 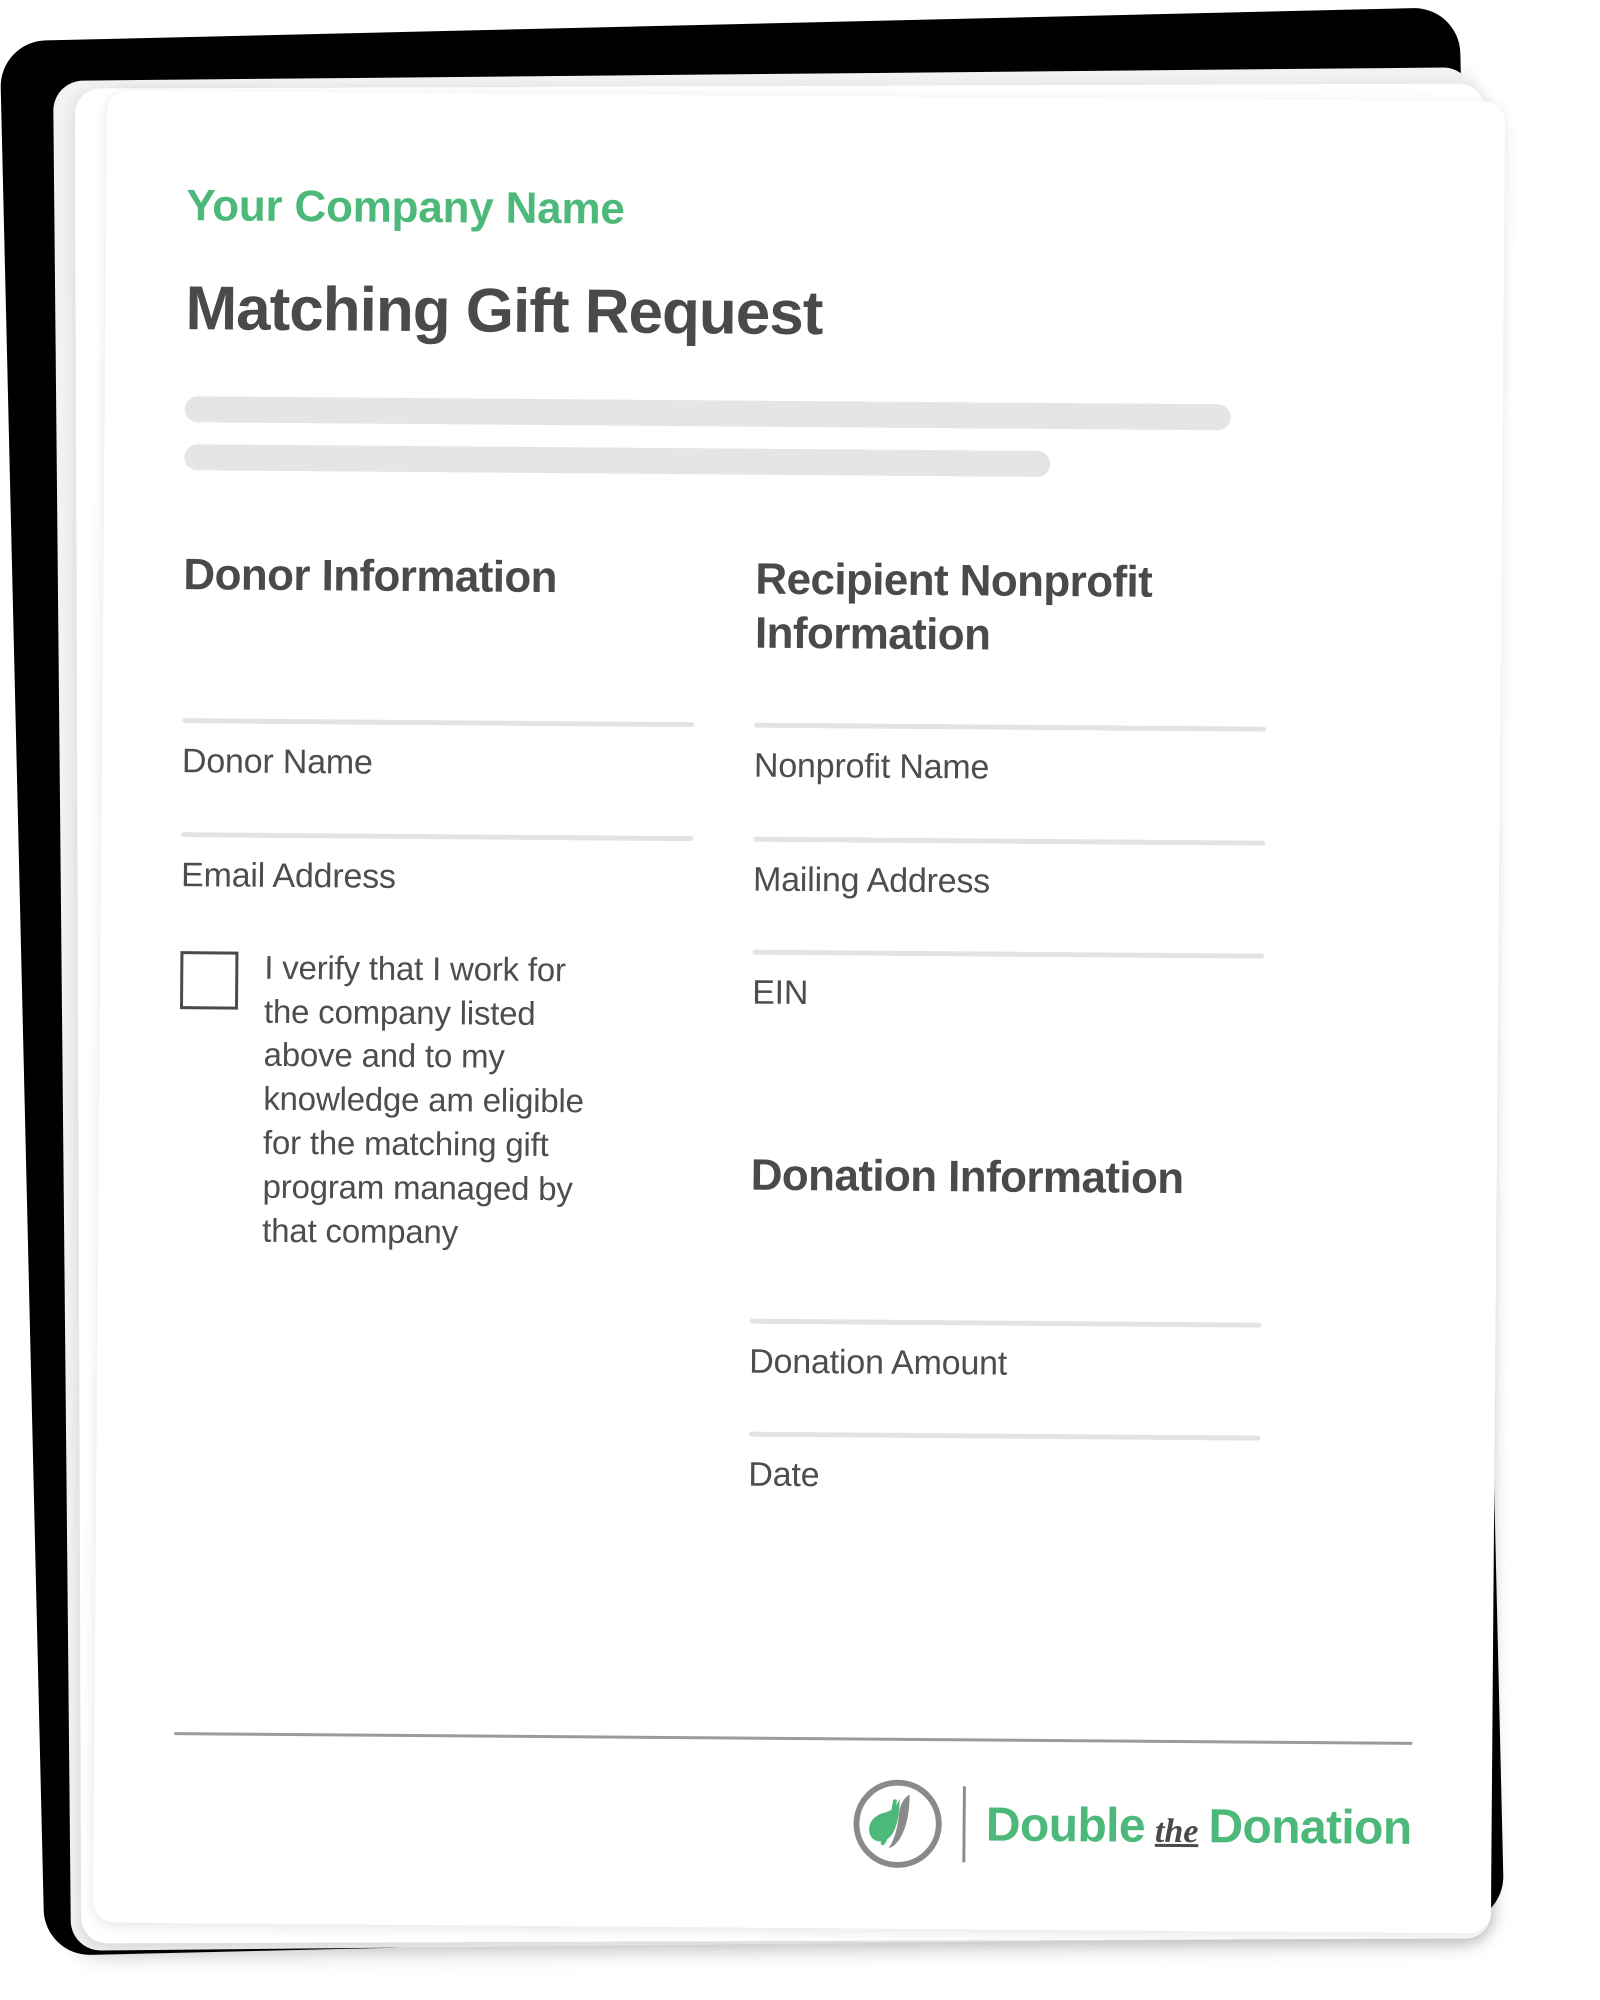 I want to click on field-nonprofit-name: Nonprofit Name, so click(x=1010, y=756).